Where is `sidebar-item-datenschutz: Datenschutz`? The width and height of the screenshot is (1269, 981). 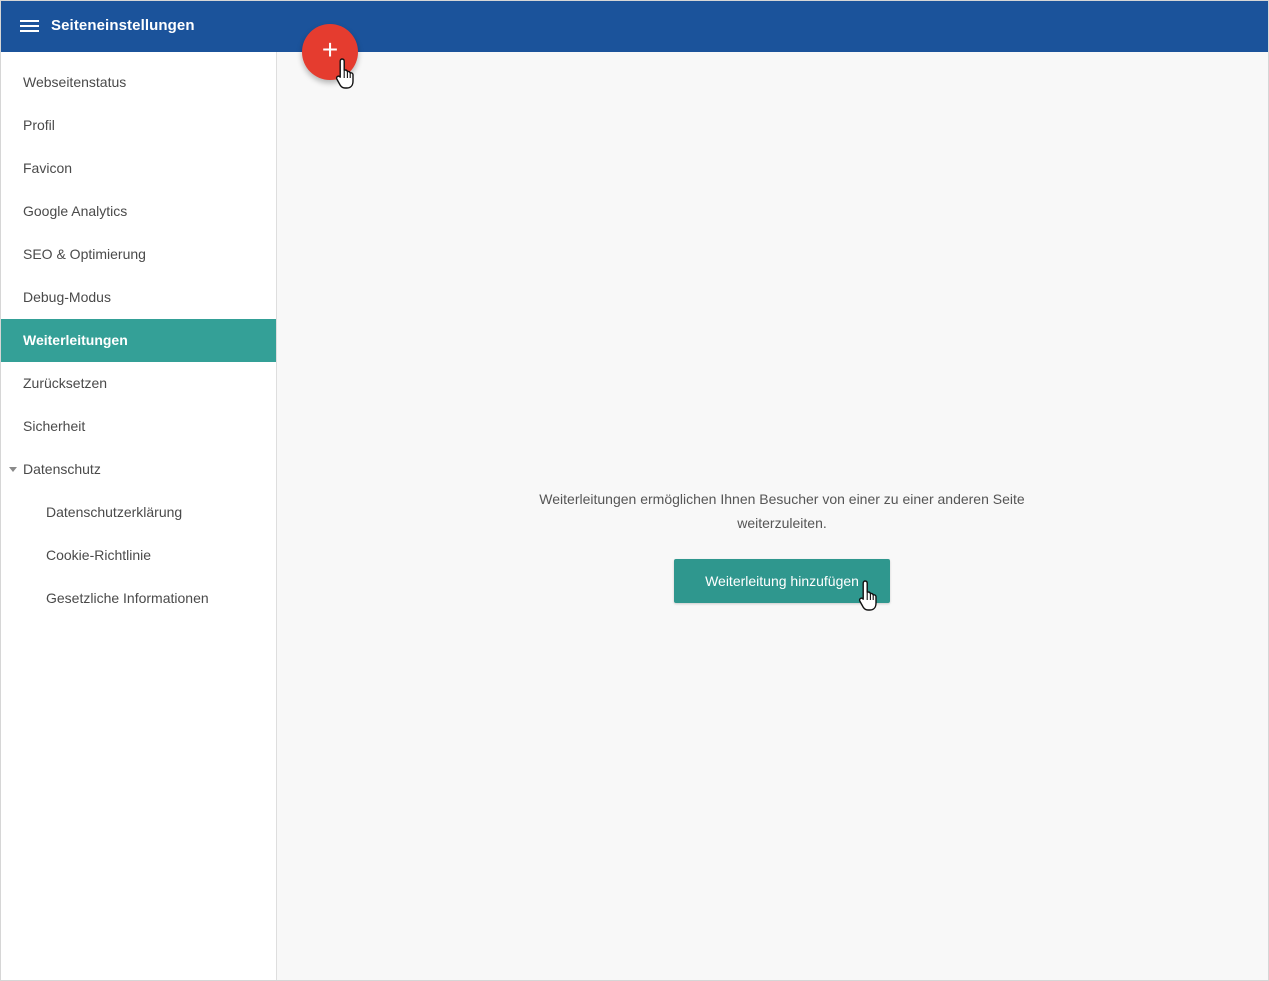
sidebar-item-datenschutz: Datenschutz is located at coordinates (138, 469).